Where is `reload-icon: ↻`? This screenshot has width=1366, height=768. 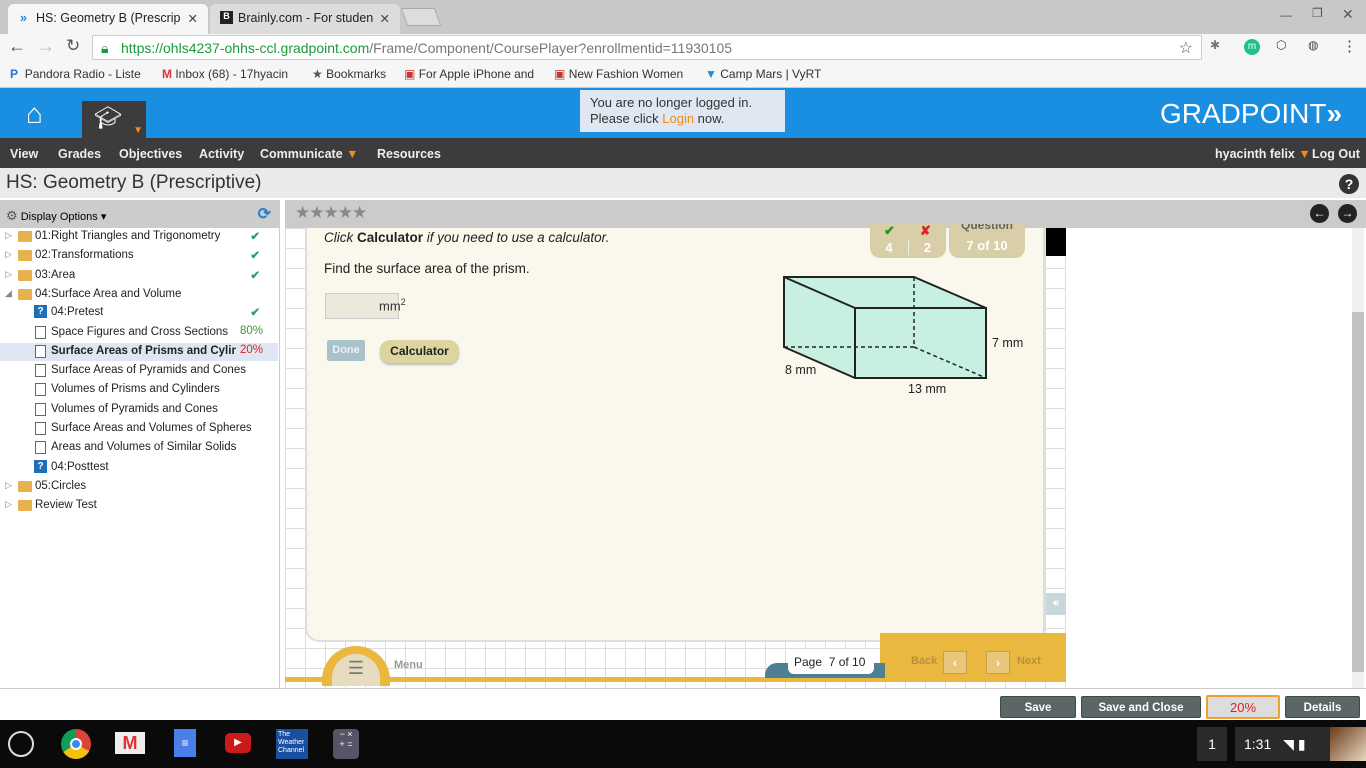 reload-icon: ↻ is located at coordinates (73, 46).